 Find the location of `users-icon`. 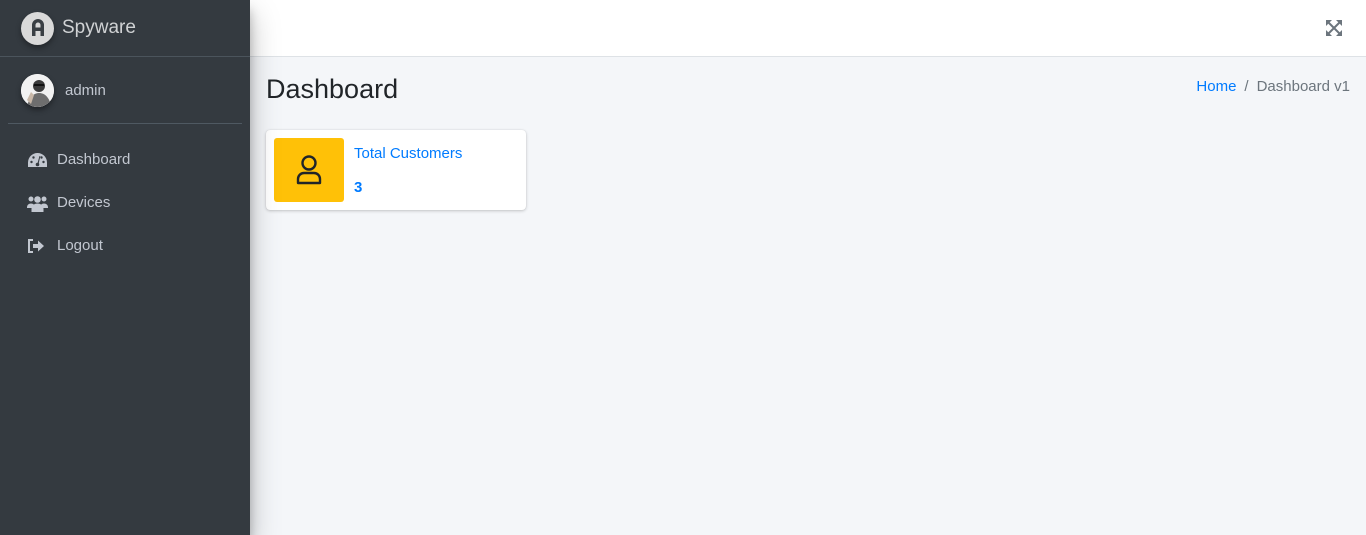

users-icon is located at coordinates (38, 203).